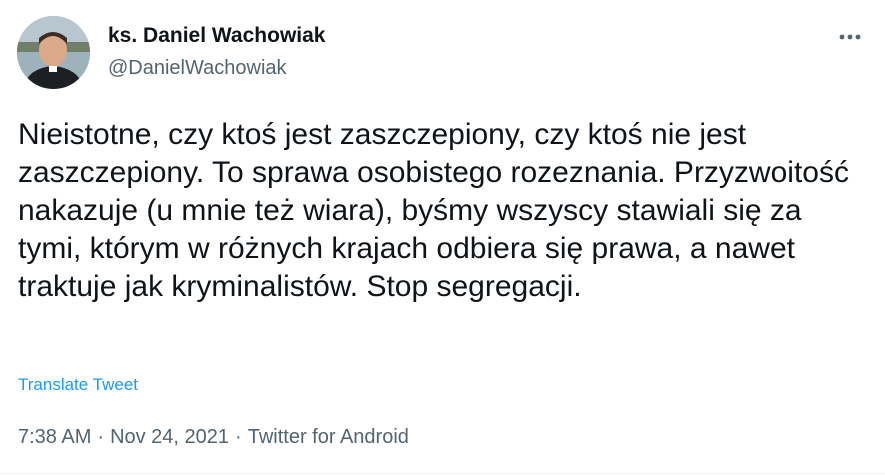  I want to click on tweet-metadata: 7:38 AM · Nov 24, 2021 · Twitter for Android, so click(213, 437).